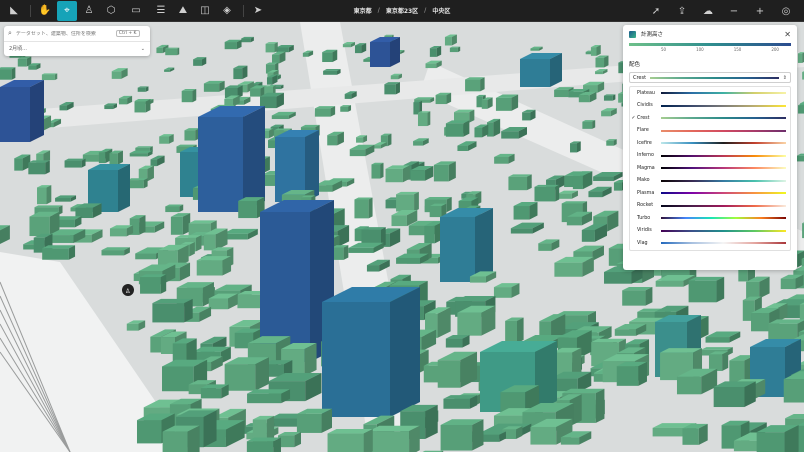 The height and width of the screenshot is (452, 804). Describe the element at coordinates (111, 11) in the screenshot. I see `cube-icon: ⬡` at that location.